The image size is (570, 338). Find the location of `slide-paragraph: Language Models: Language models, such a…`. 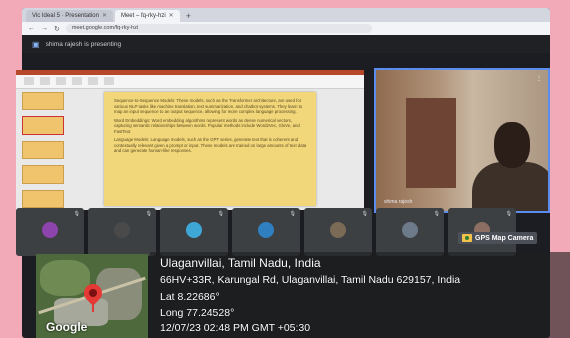

slide-paragraph: Language Models: Language models, such a… is located at coordinates (210, 145).